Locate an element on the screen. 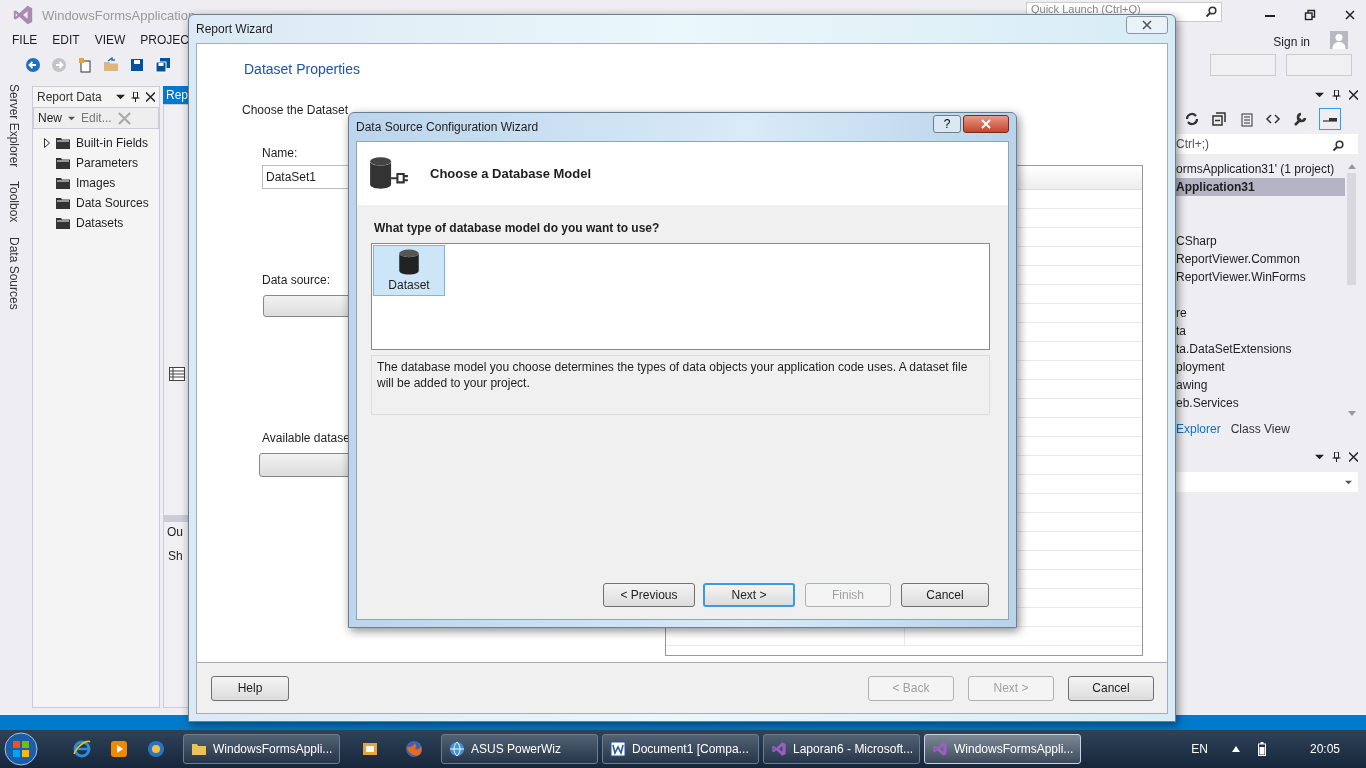 This screenshot has width=1366, height=768. document-w-icon is located at coordinates (618, 749).